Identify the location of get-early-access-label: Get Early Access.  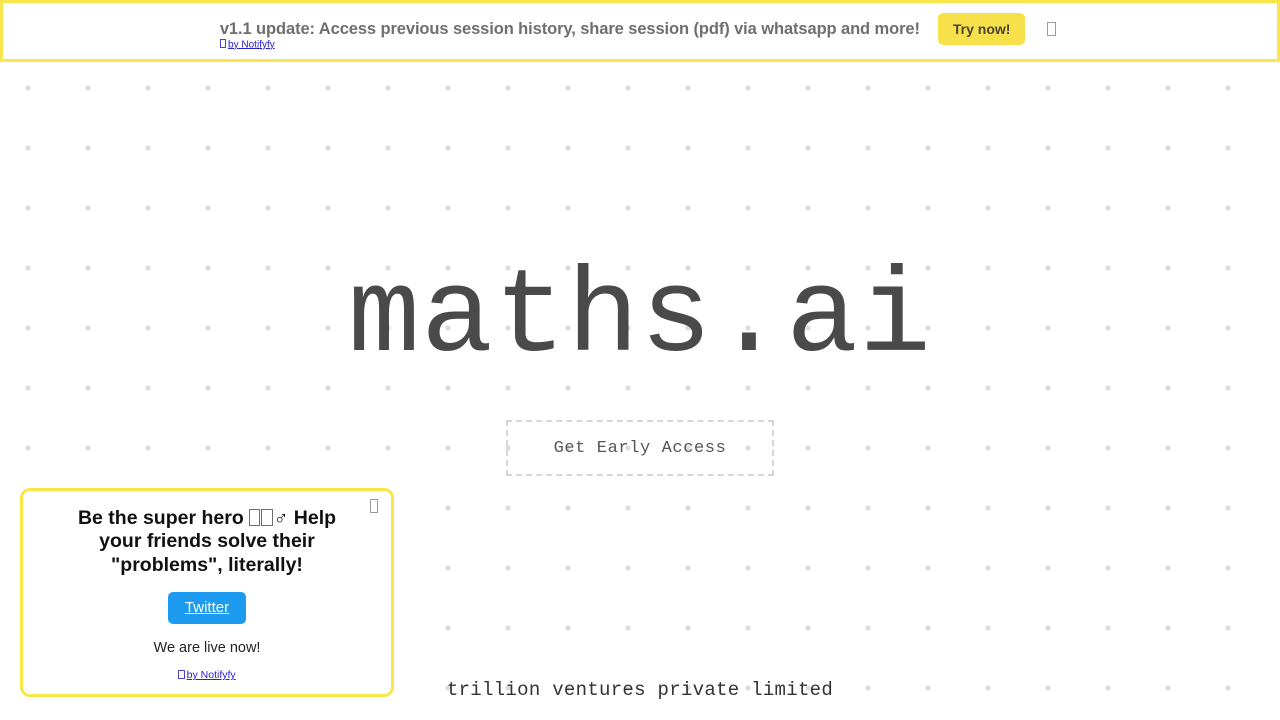
(640, 448).